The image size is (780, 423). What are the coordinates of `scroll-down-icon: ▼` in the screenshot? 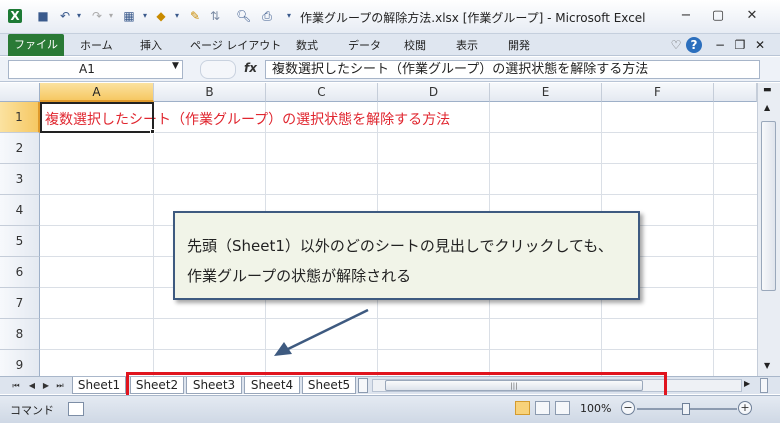 It's located at (767, 365).